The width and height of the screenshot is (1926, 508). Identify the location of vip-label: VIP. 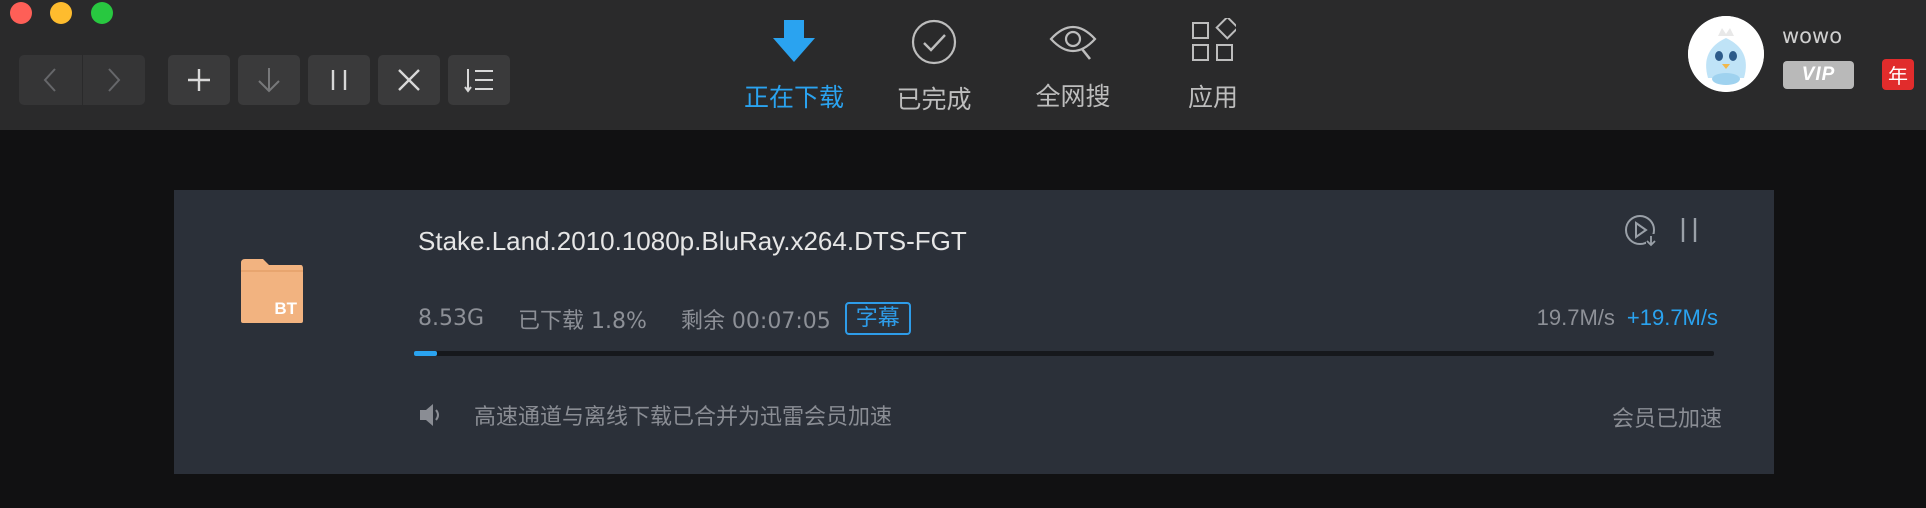
(1818, 74).